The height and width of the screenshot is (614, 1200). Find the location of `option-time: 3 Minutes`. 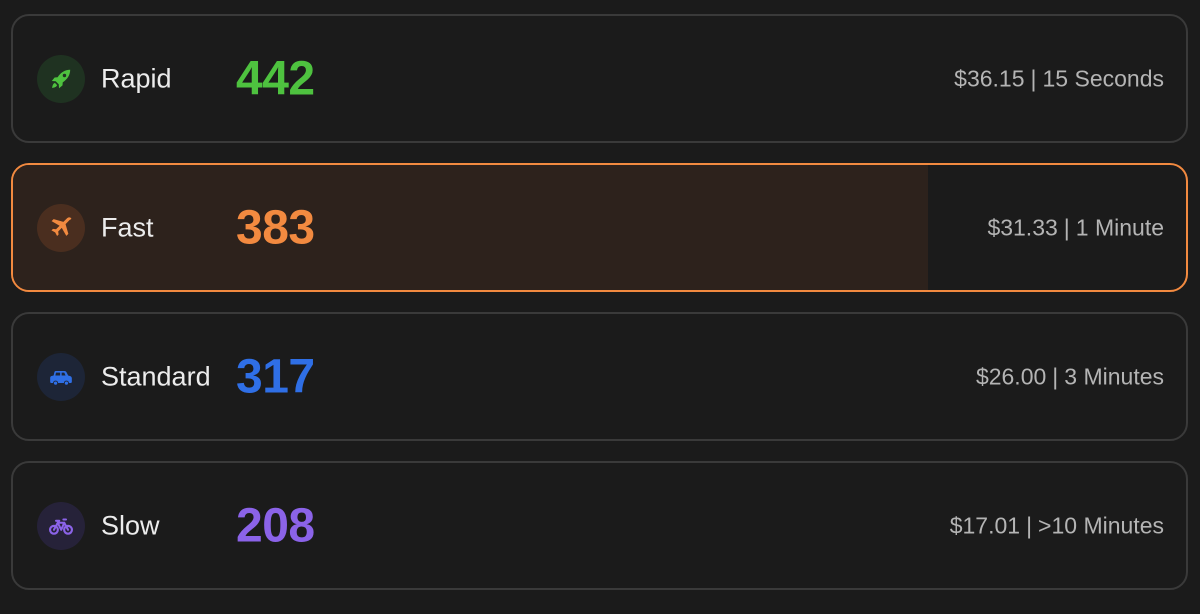

option-time: 3 Minutes is located at coordinates (1114, 376).